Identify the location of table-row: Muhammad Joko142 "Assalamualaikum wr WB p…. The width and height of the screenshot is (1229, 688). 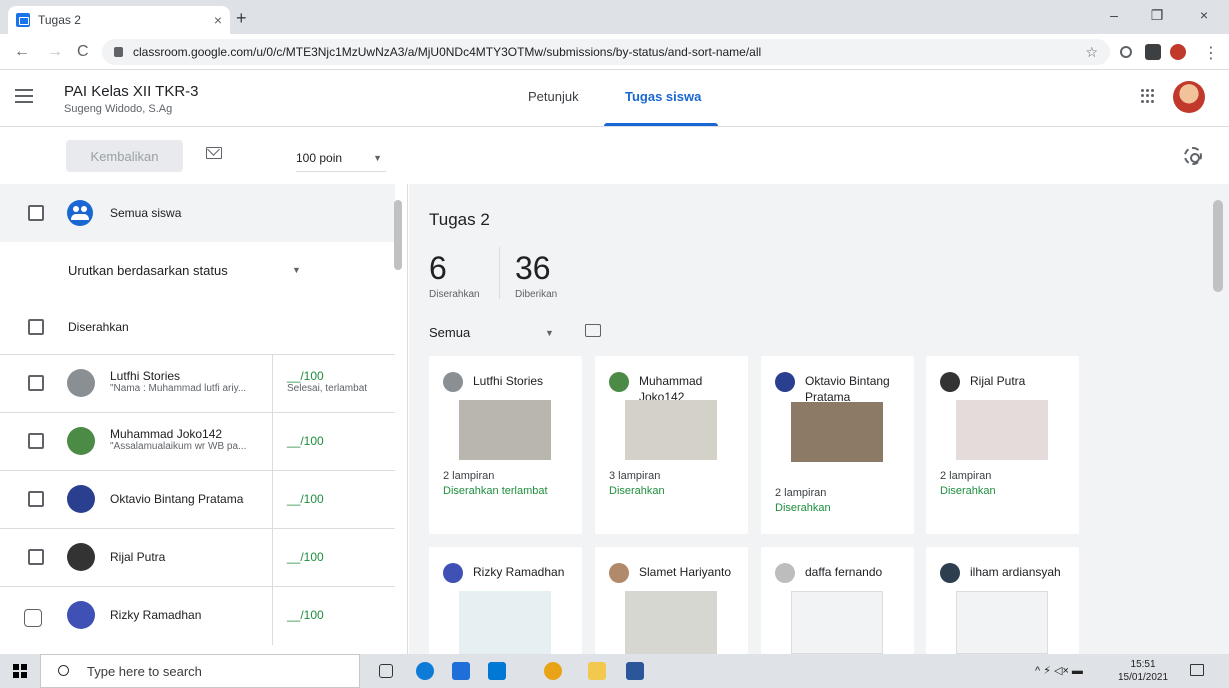
(197, 441).